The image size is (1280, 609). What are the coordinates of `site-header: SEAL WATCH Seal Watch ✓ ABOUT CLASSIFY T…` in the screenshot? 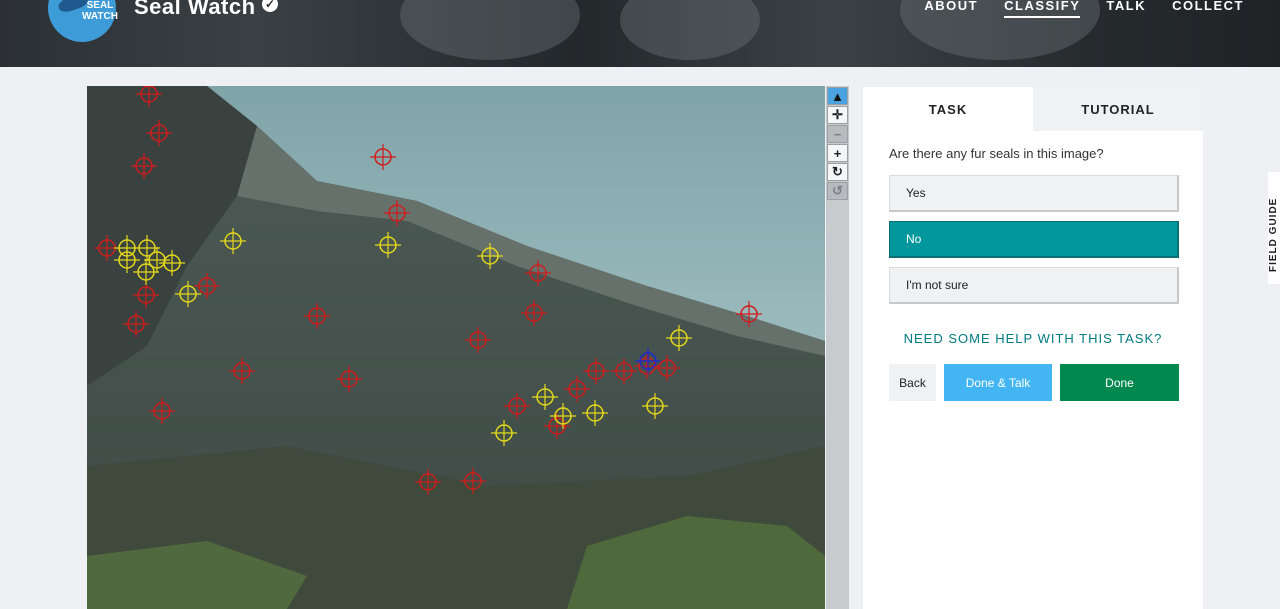 It's located at (640, 33).